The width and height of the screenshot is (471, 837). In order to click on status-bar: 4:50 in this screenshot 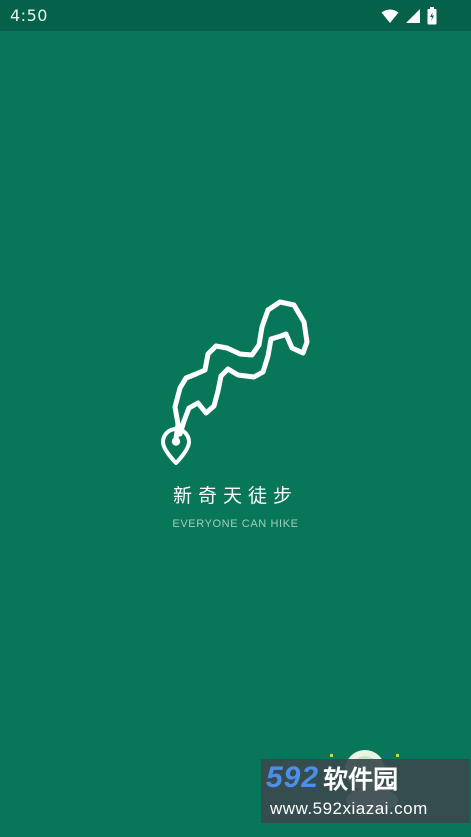, I will do `click(235, 15)`.